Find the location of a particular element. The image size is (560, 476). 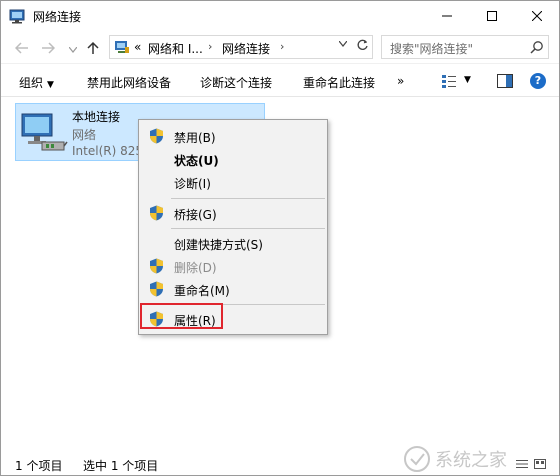

watermark-logo-icon: 系统之家 is located at coordinates (455, 459).